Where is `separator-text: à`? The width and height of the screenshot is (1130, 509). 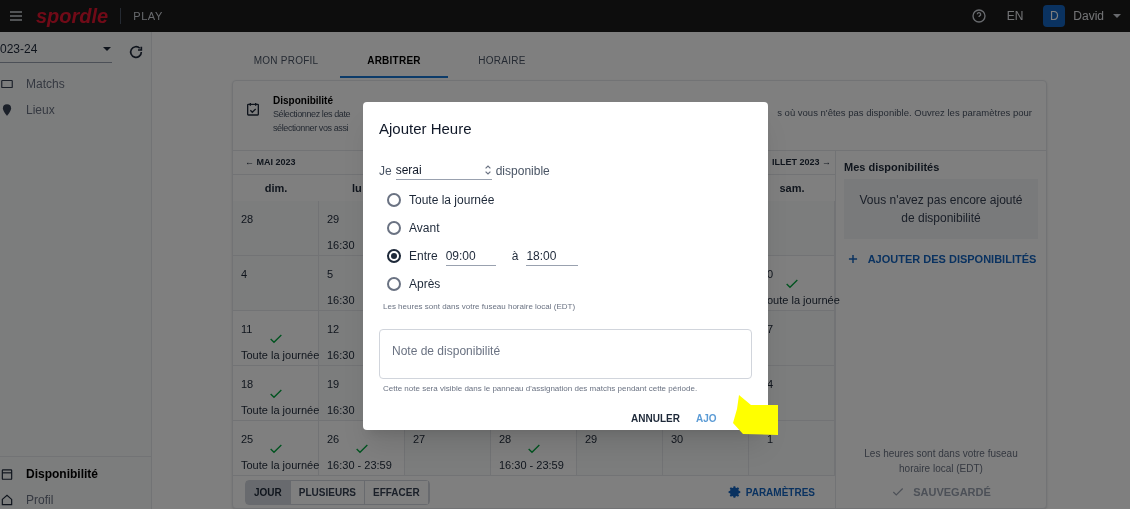 separator-text: à is located at coordinates (515, 256).